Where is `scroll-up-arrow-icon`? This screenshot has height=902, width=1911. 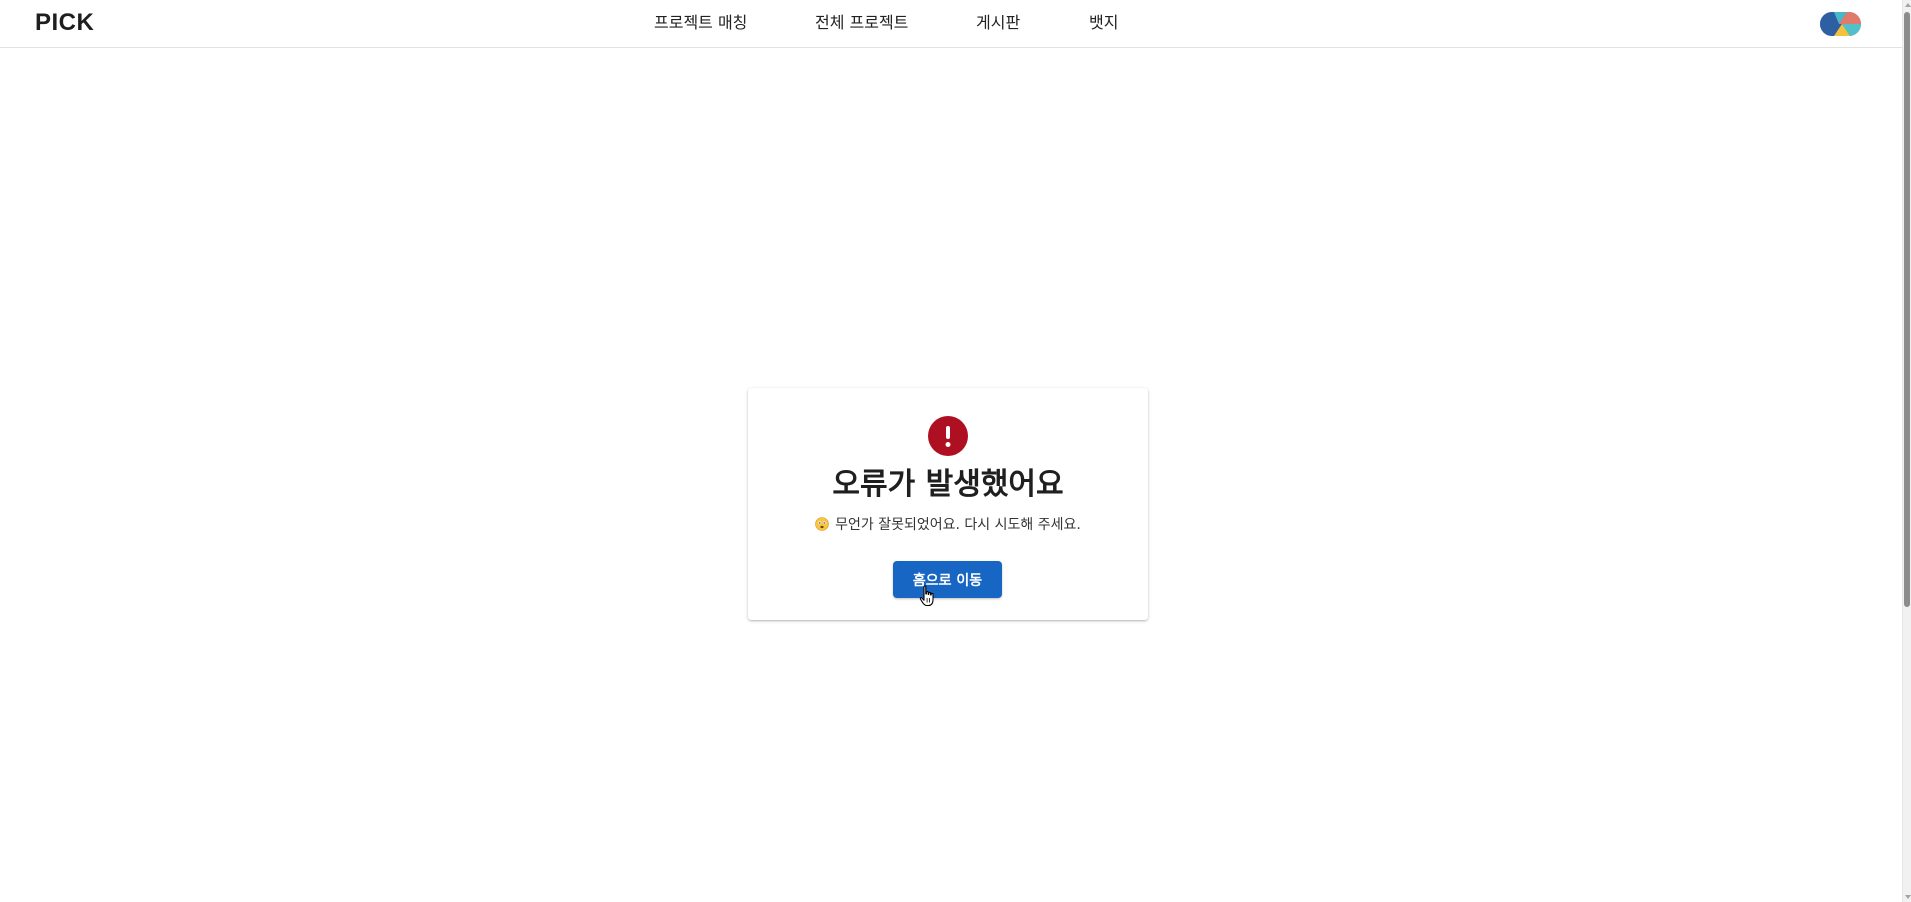
scroll-up-arrow-icon is located at coordinates (1908, 5).